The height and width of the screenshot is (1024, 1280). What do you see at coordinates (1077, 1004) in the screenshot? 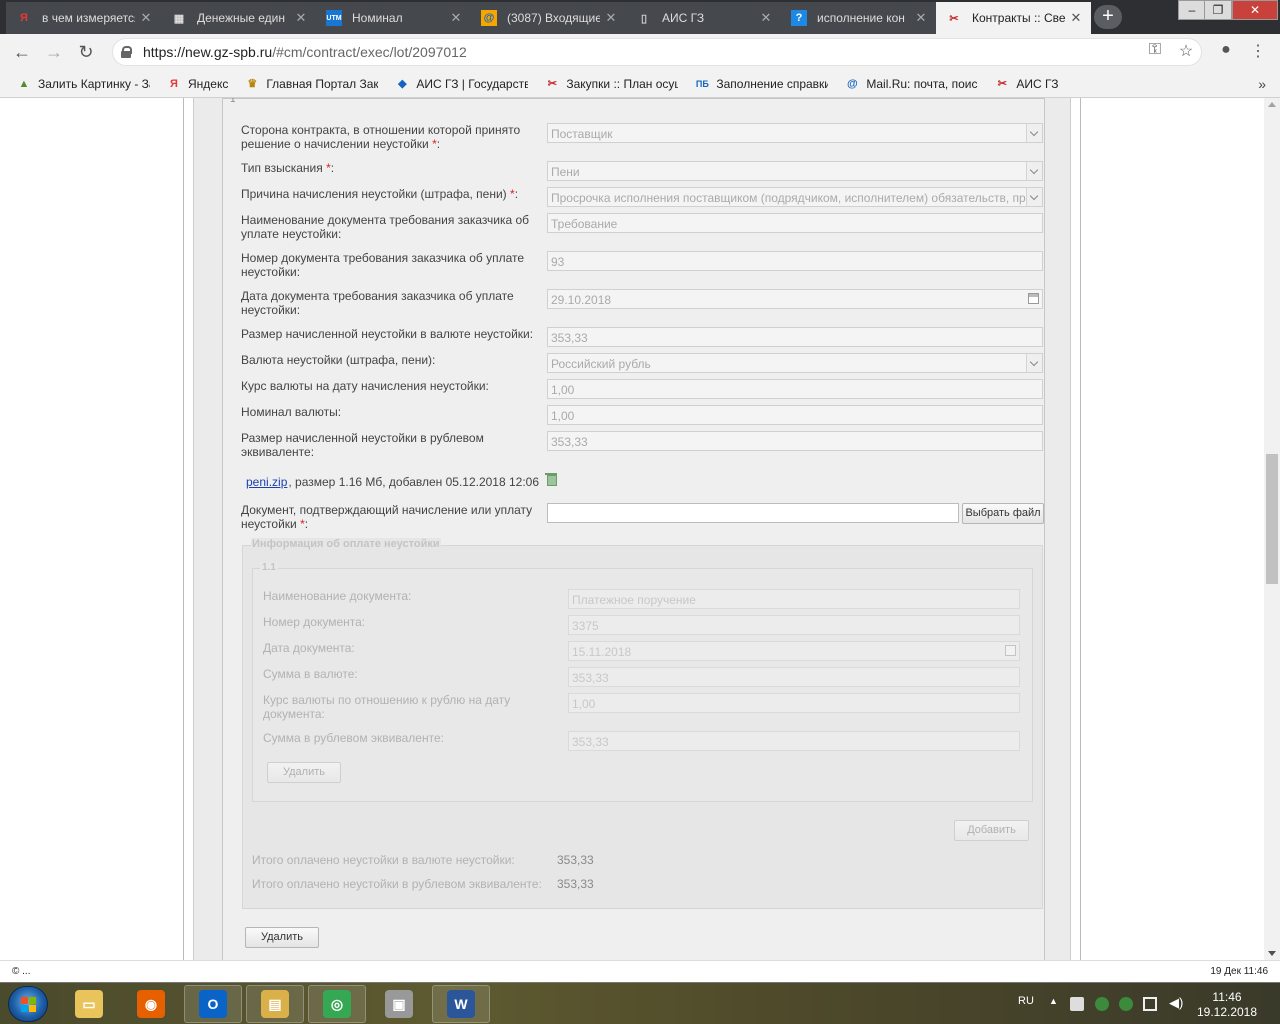
I see `tray-network-tools-icon` at bounding box center [1077, 1004].